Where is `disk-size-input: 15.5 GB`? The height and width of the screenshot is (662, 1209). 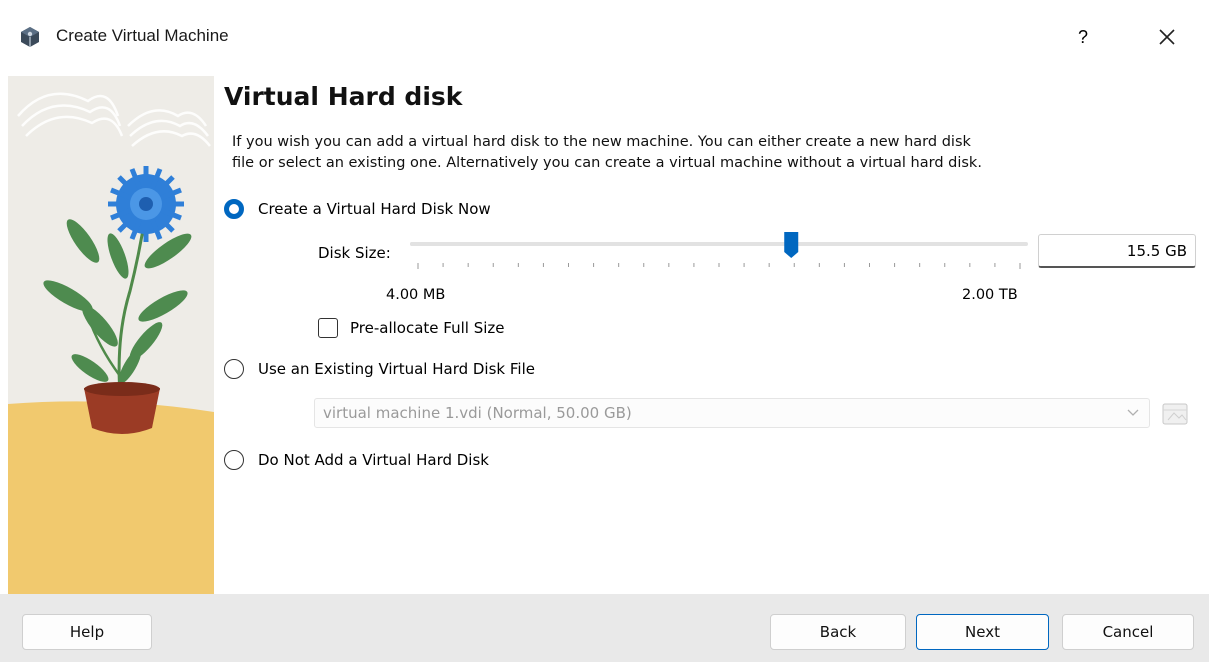
disk-size-input: 15.5 GB is located at coordinates (1117, 251).